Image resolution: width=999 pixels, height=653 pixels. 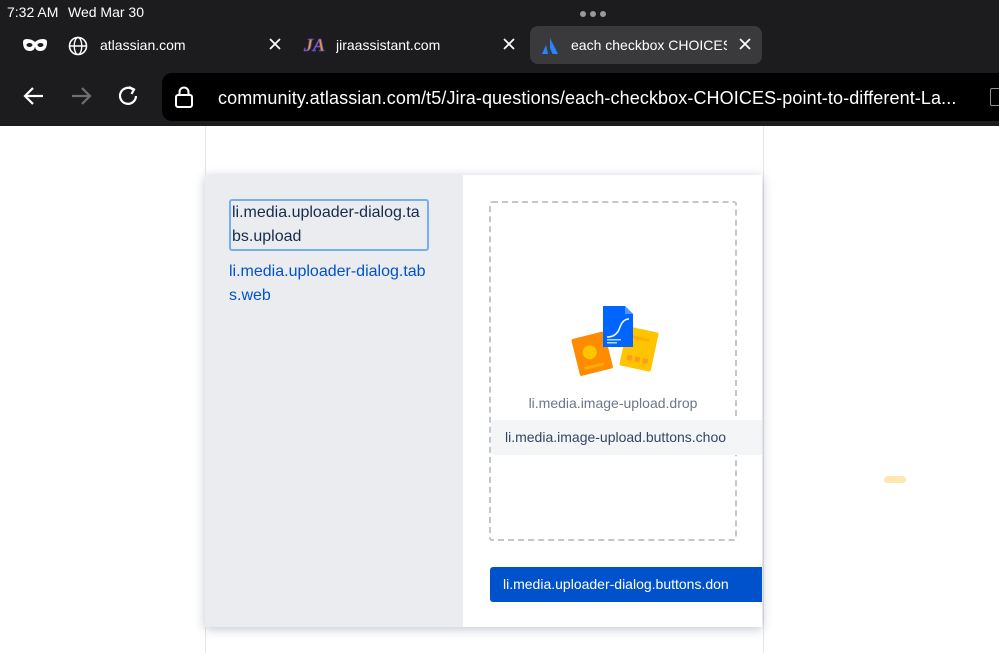 What do you see at coordinates (649, 45) in the screenshot?
I see `tab-label: each checkbox CHOICES po` at bounding box center [649, 45].